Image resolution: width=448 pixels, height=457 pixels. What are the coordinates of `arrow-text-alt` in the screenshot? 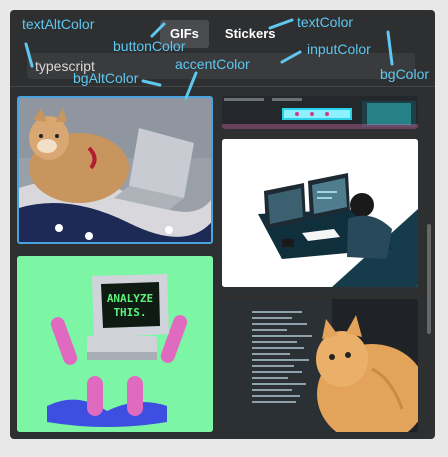 It's located at (29, 55).